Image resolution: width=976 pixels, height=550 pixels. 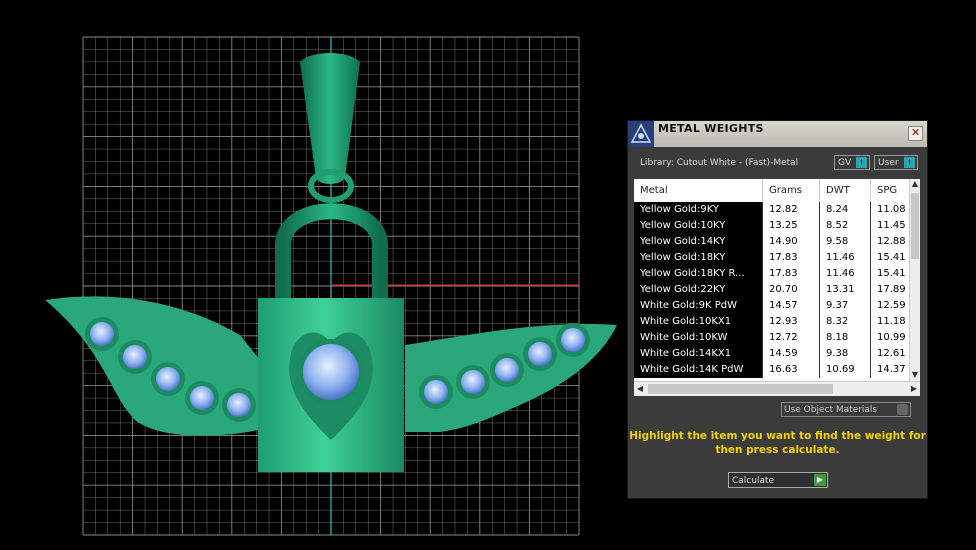 I want to click on table-row: Yellow Gold:22KY 20.70 13.31 17.89, so click(x=772, y=290).